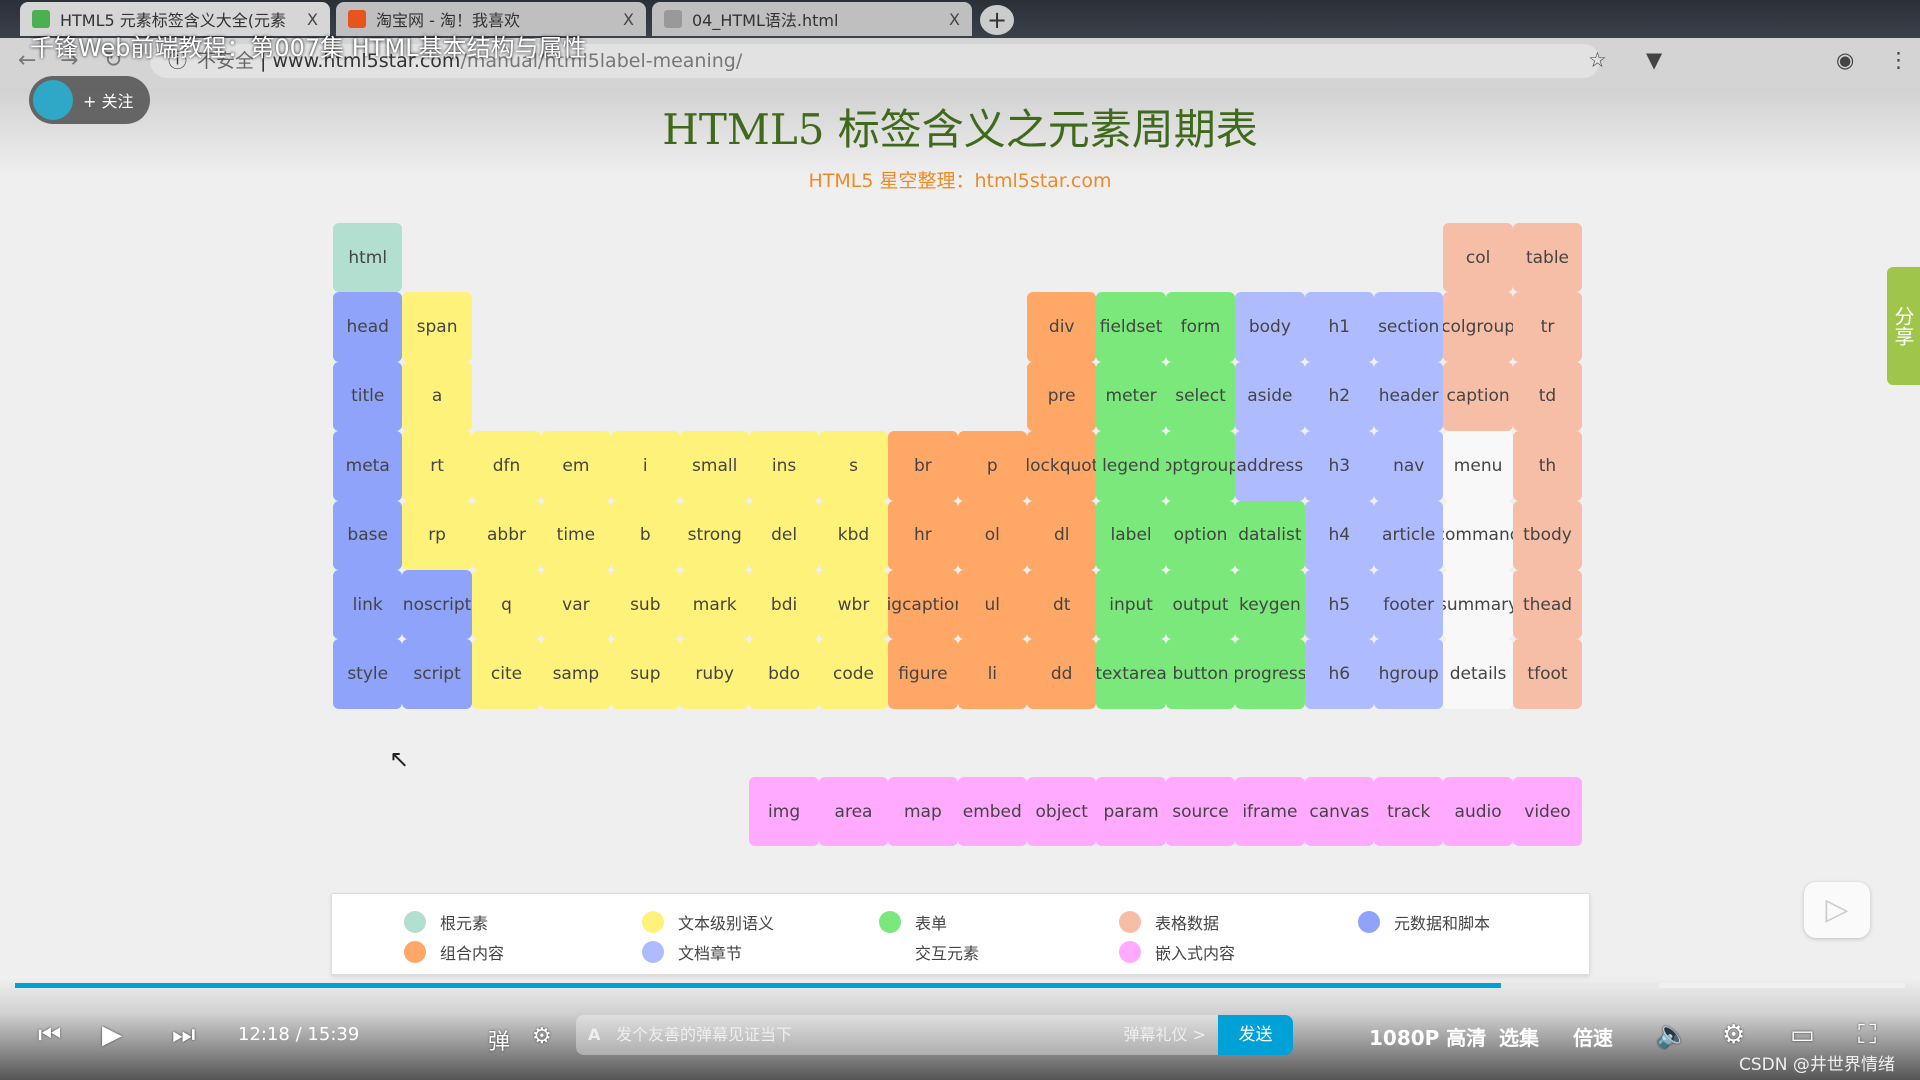  Describe the element at coordinates (1478, 258) in the screenshot. I see `element-col: col` at that location.